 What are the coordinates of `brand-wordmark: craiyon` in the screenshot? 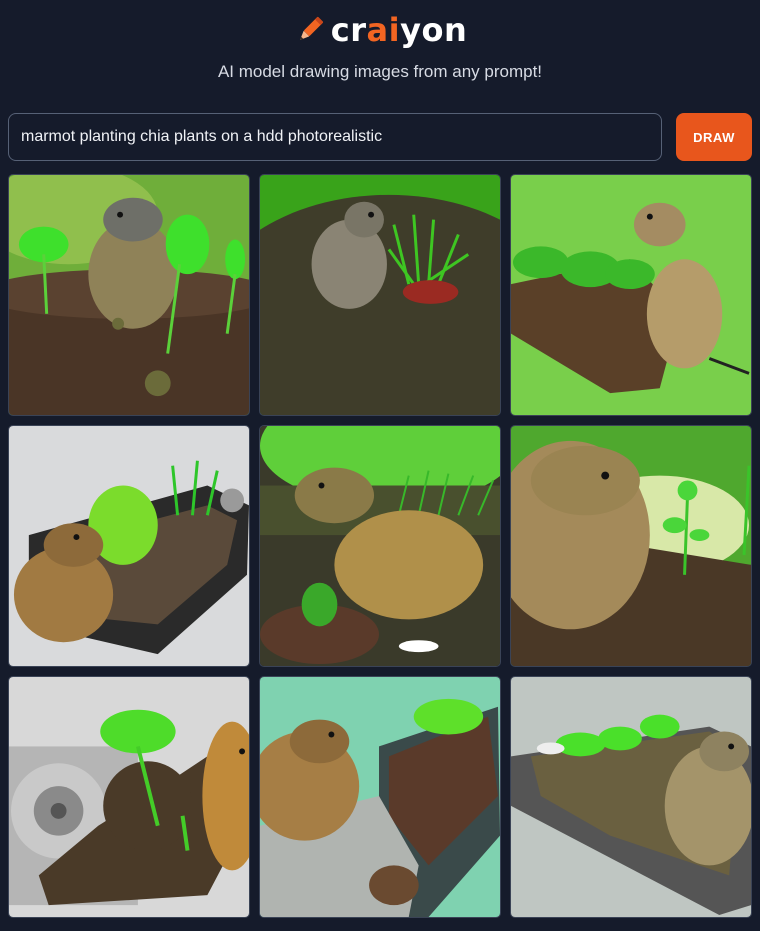 It's located at (399, 30).